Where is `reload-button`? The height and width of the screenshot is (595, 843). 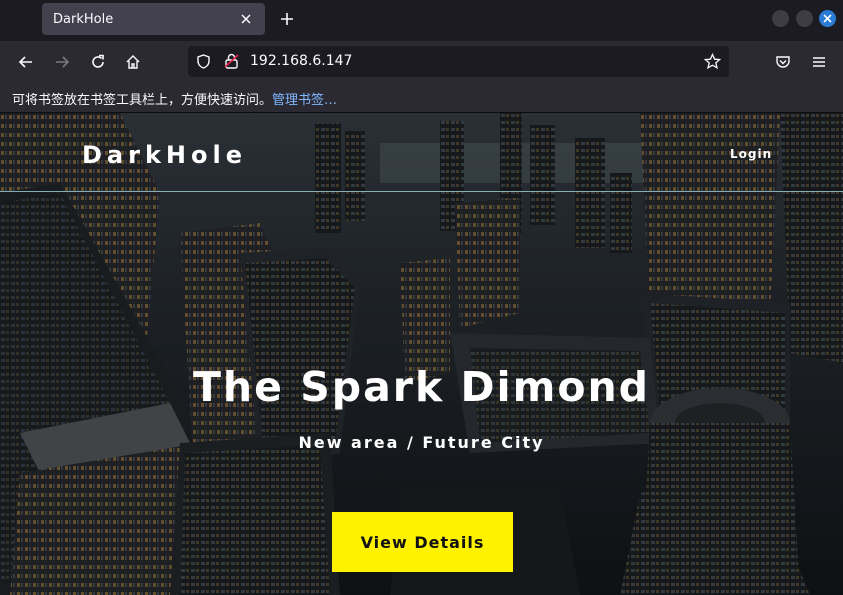
reload-button is located at coordinates (98, 62).